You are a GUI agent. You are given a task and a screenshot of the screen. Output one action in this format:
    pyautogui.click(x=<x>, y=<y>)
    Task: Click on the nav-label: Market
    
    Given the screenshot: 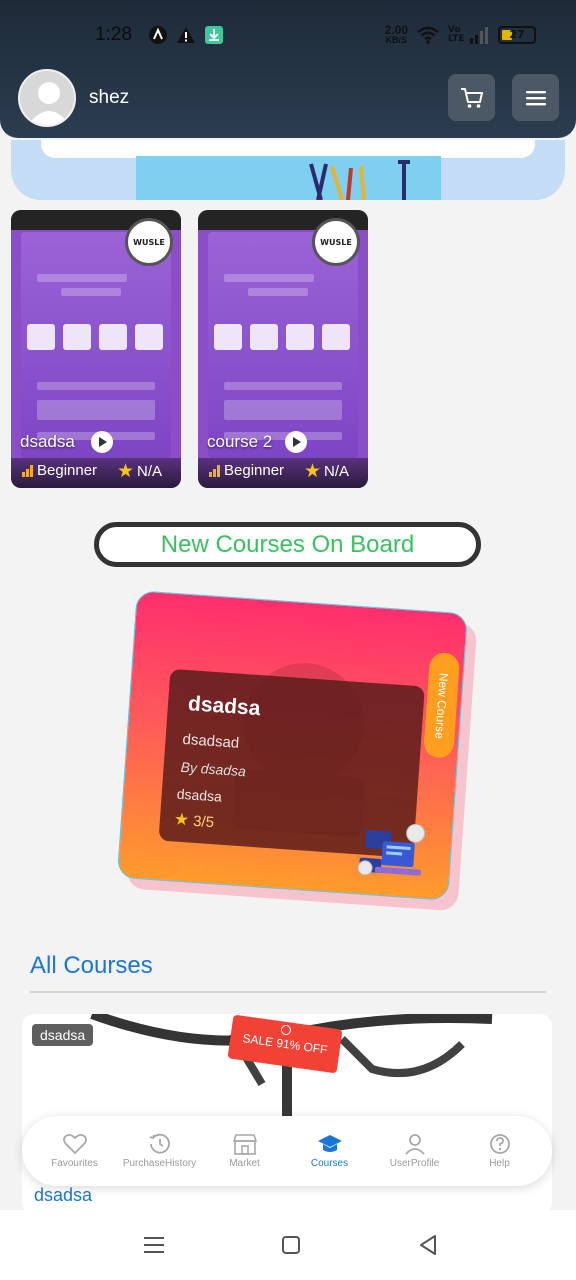 What is the action you would take?
    pyautogui.click(x=244, y=1163)
    